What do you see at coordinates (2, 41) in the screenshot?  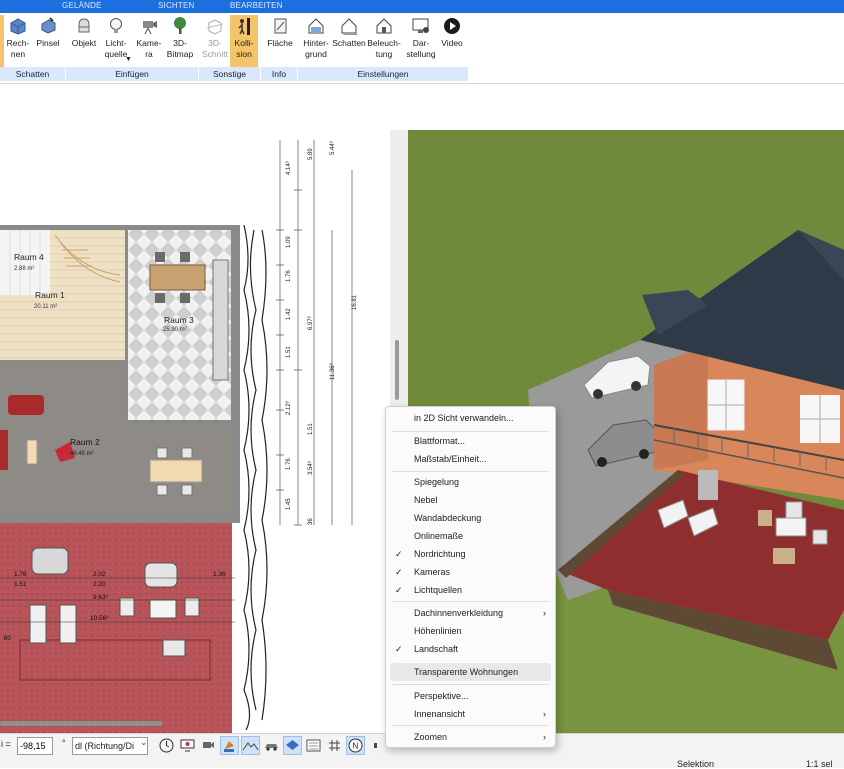 I see `offscreen-button-edge` at bounding box center [2, 41].